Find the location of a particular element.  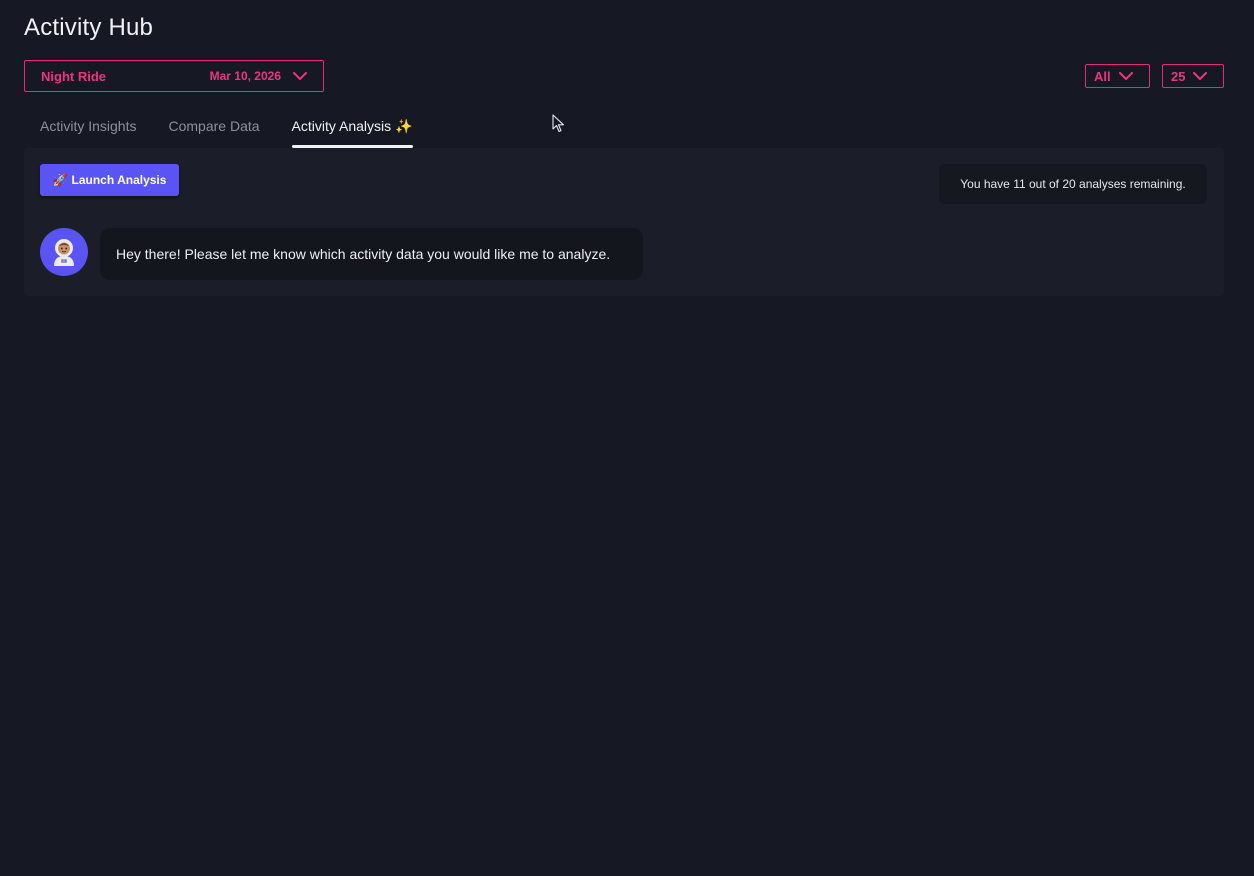

tab-label: Activity Analysis is located at coordinates (341, 126).